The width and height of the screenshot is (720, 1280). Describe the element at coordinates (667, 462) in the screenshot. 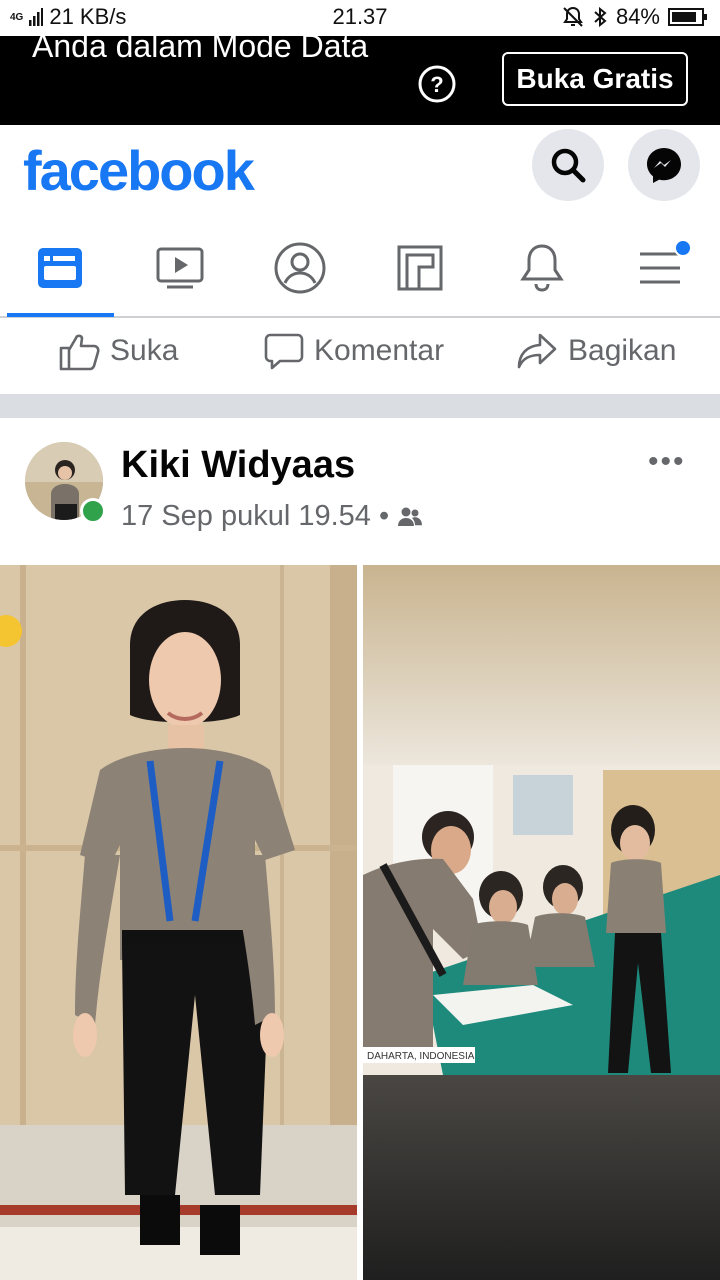

I see `more-options-button: •••` at that location.